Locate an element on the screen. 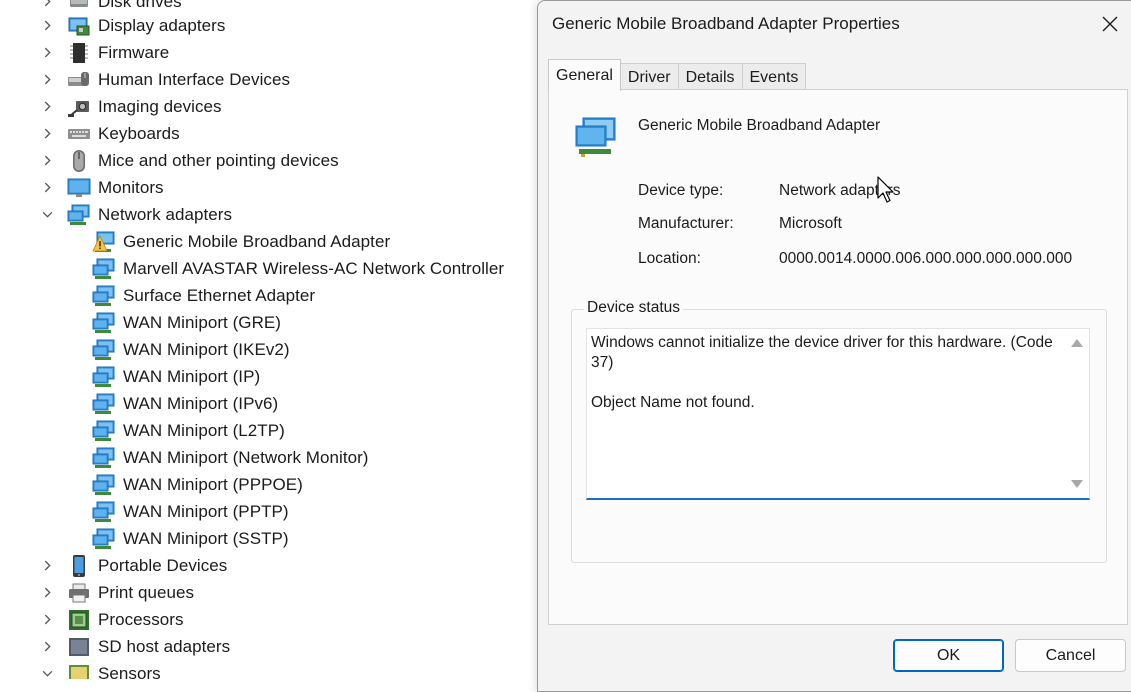 This screenshot has height=692, width=1131. tree-device-item: Generic Mobile Broadband Adapter is located at coordinates (241, 241).